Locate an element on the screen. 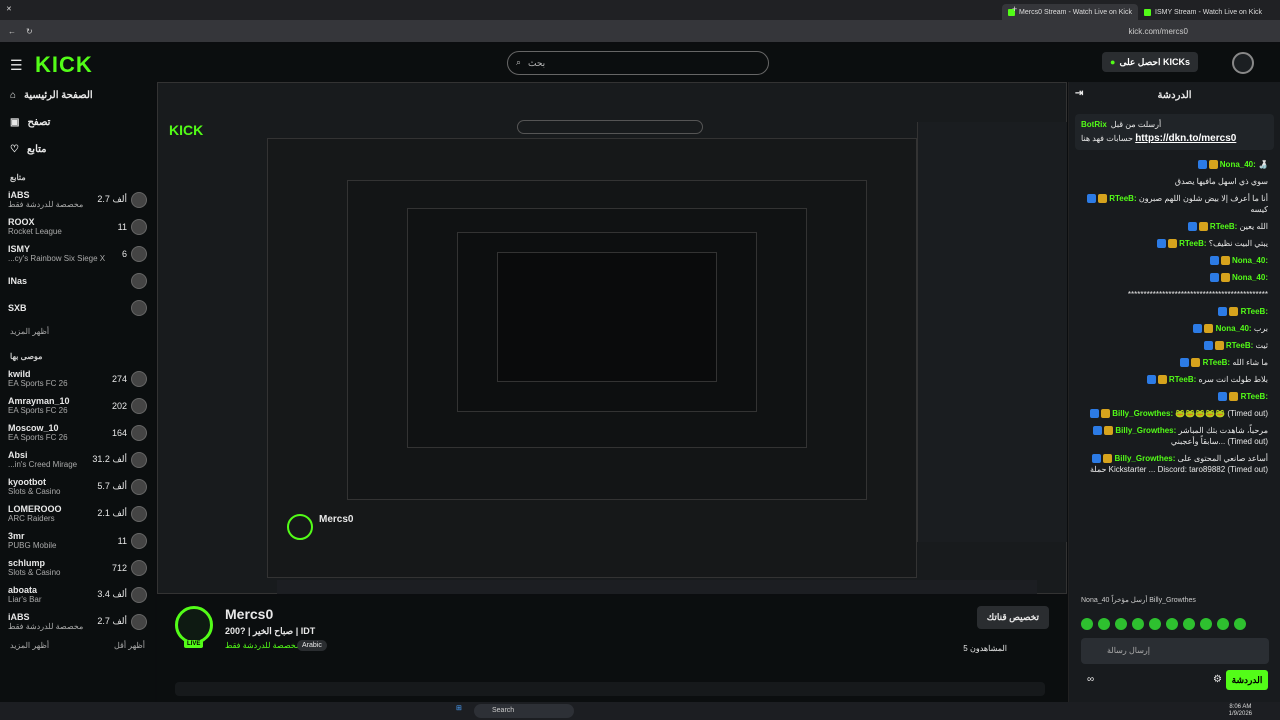  kick-logo: KICK is located at coordinates (64, 65).